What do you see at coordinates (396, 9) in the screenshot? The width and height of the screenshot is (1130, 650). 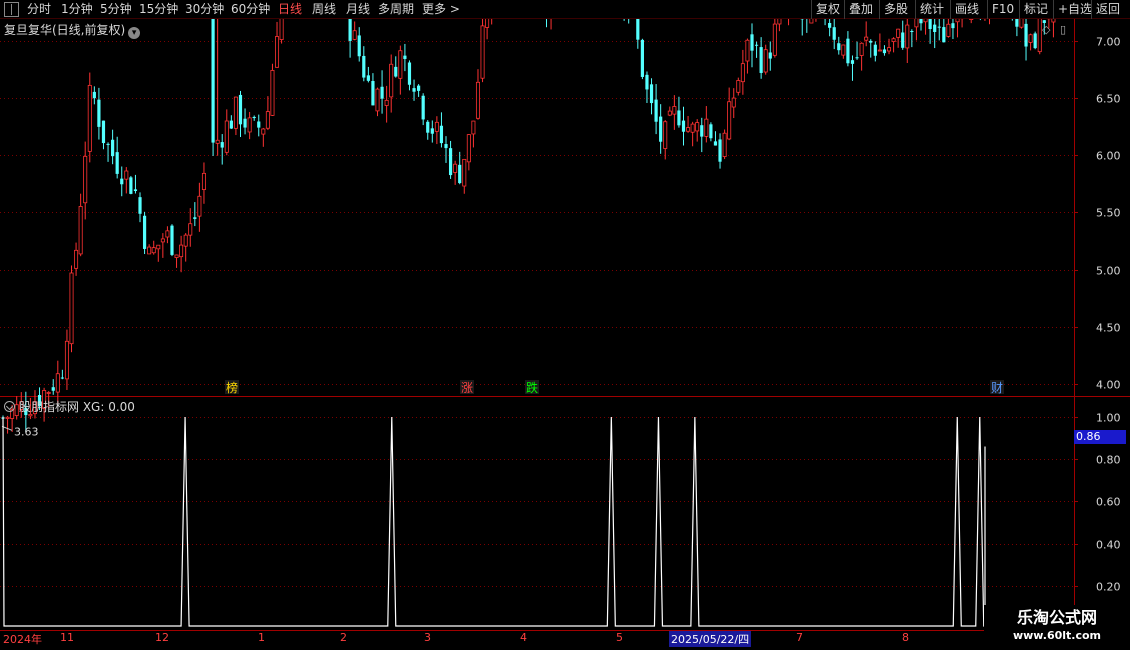 I see `tab-9: 多周期` at bounding box center [396, 9].